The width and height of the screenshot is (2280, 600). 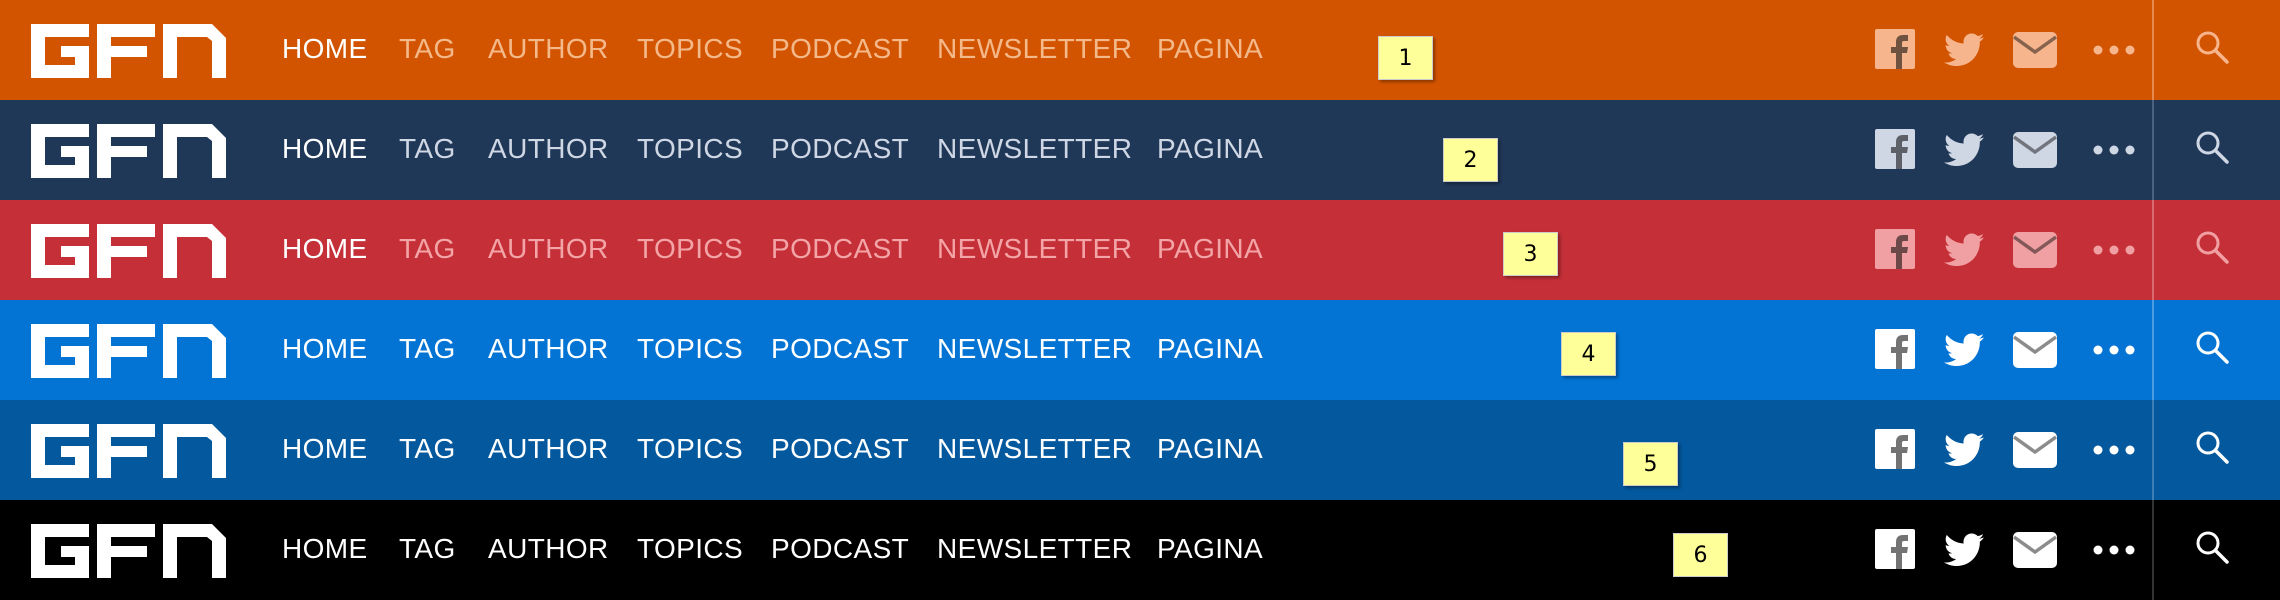 What do you see at coordinates (1530, 254) in the screenshot?
I see `variant-number-note: 3` at bounding box center [1530, 254].